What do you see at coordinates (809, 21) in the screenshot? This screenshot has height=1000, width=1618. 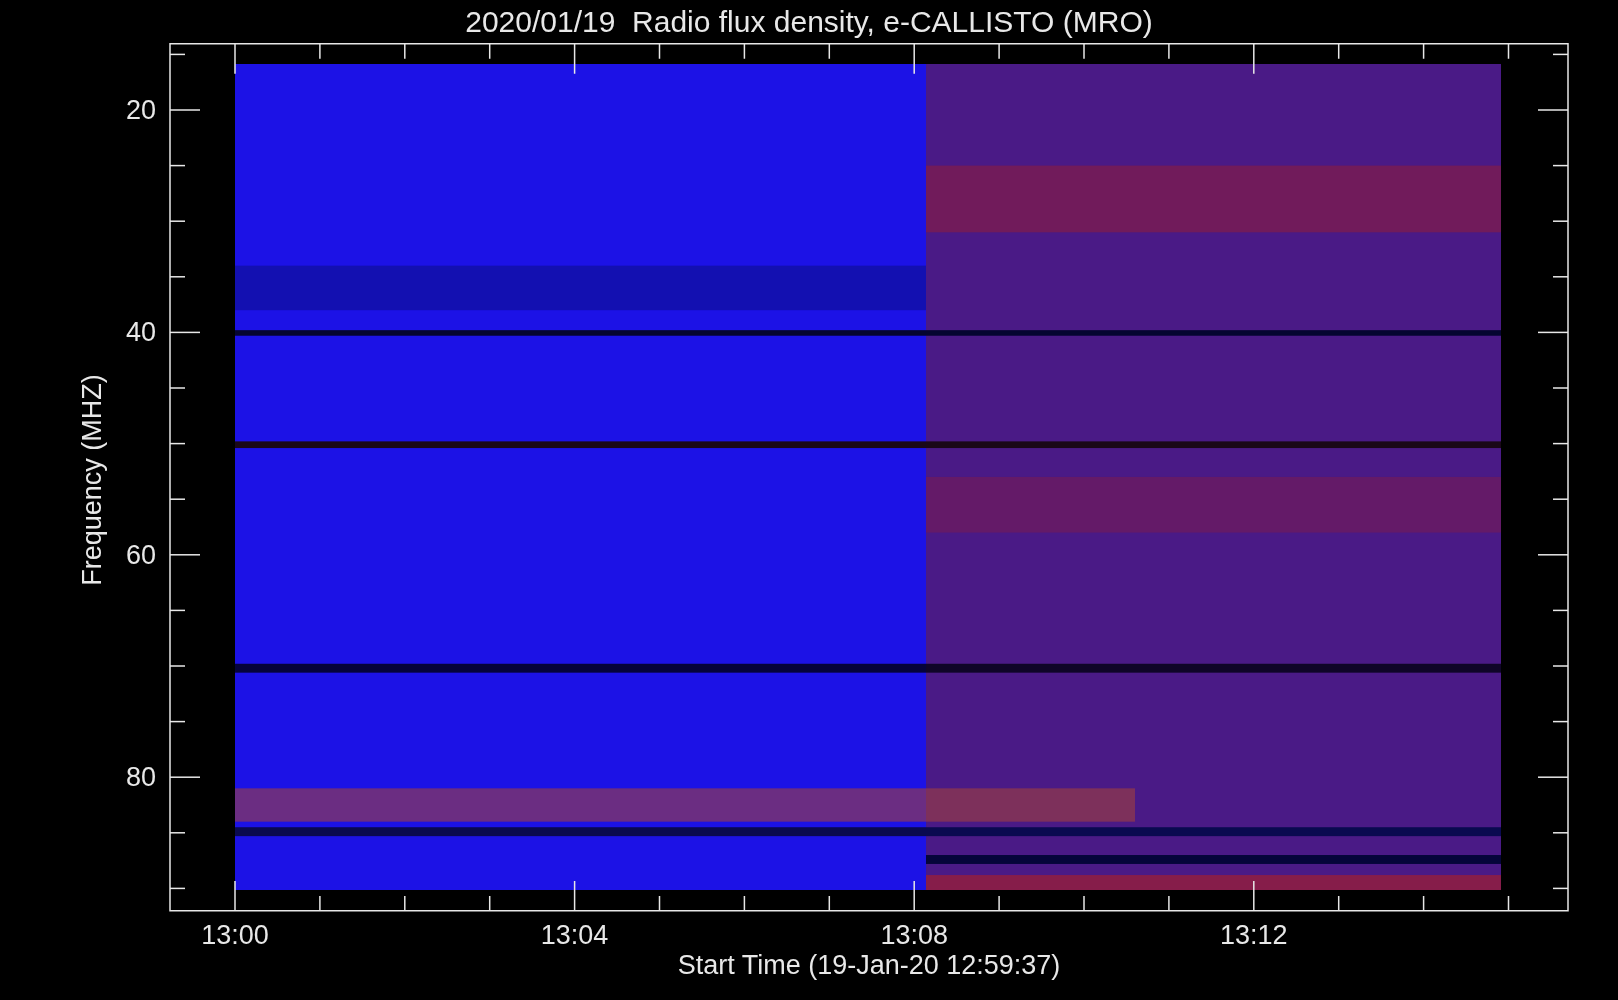 I see `chart-title: 2020/01/19 Radio flux density, e-CALLISTO (MRO)` at bounding box center [809, 21].